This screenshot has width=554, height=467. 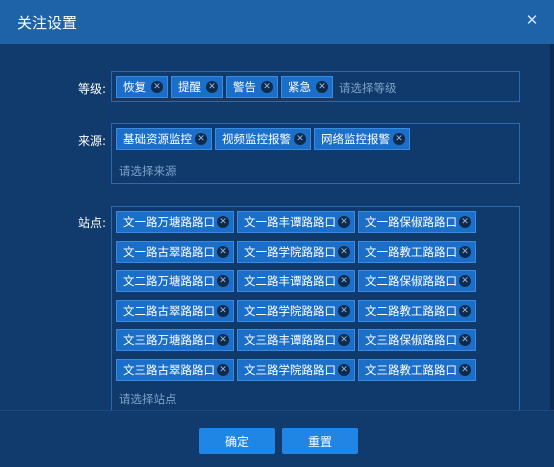 What do you see at coordinates (169, 222) in the screenshot?
I see `site-tag-label: 文一路万塘路路口` at bounding box center [169, 222].